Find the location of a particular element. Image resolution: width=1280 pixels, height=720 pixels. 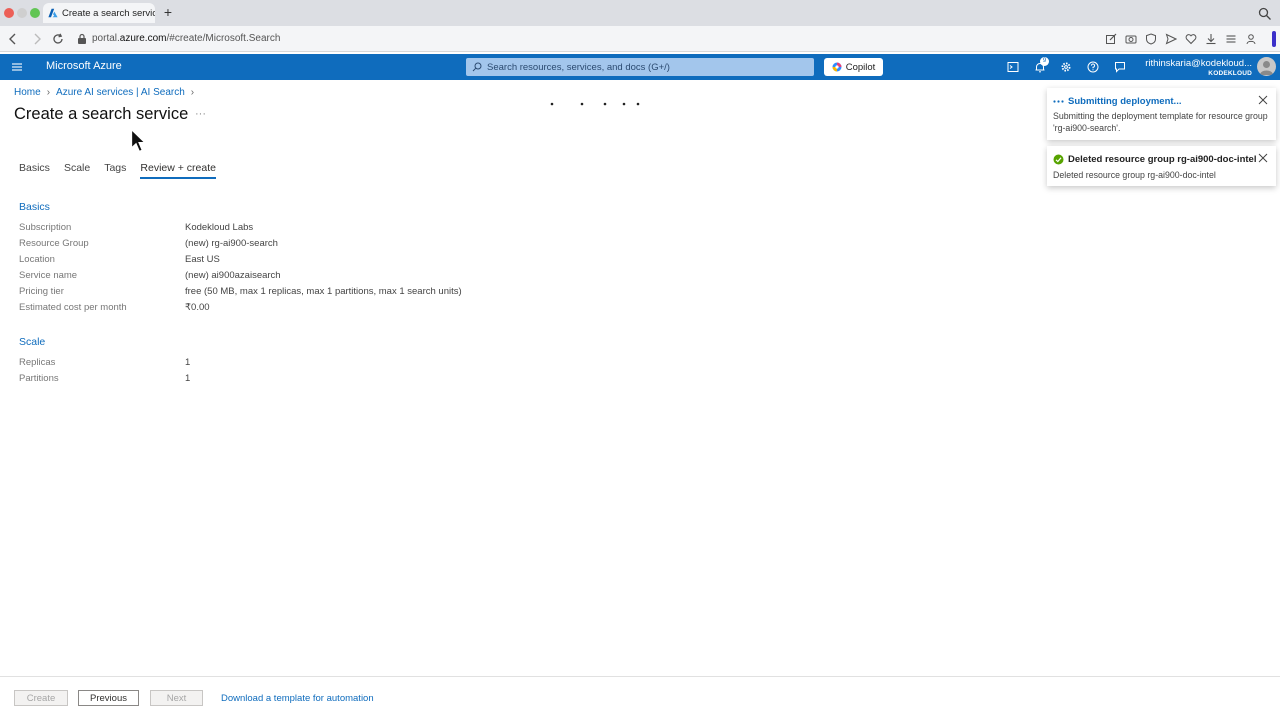

location-label: Location is located at coordinates (37, 259).